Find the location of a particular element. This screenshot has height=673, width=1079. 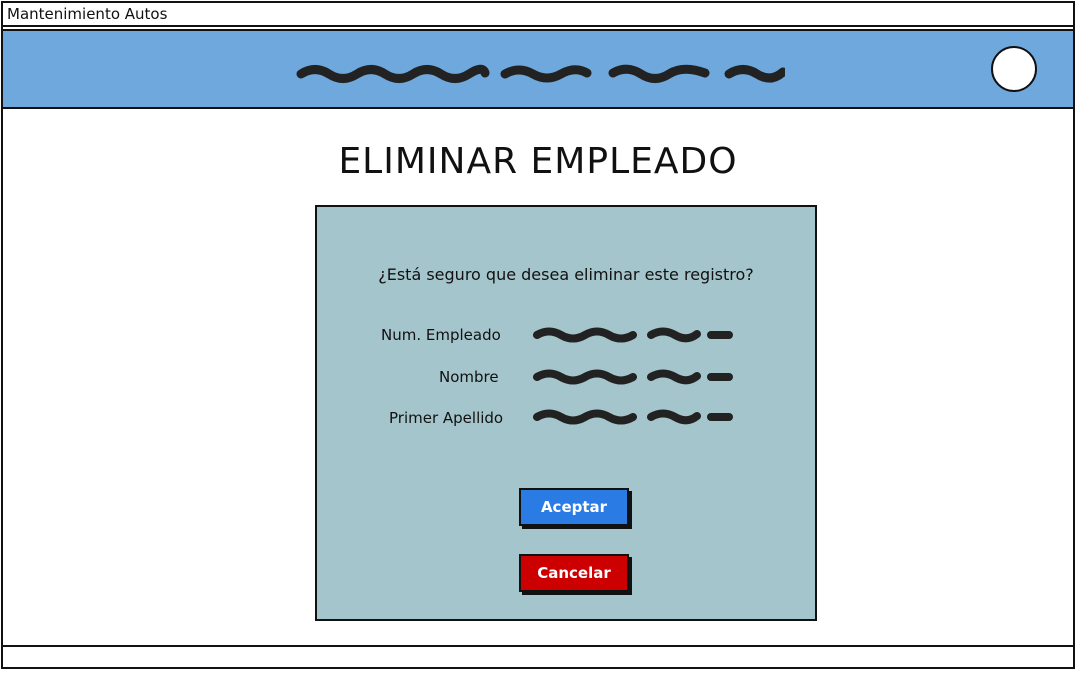

footer-bar is located at coordinates (538, 656).